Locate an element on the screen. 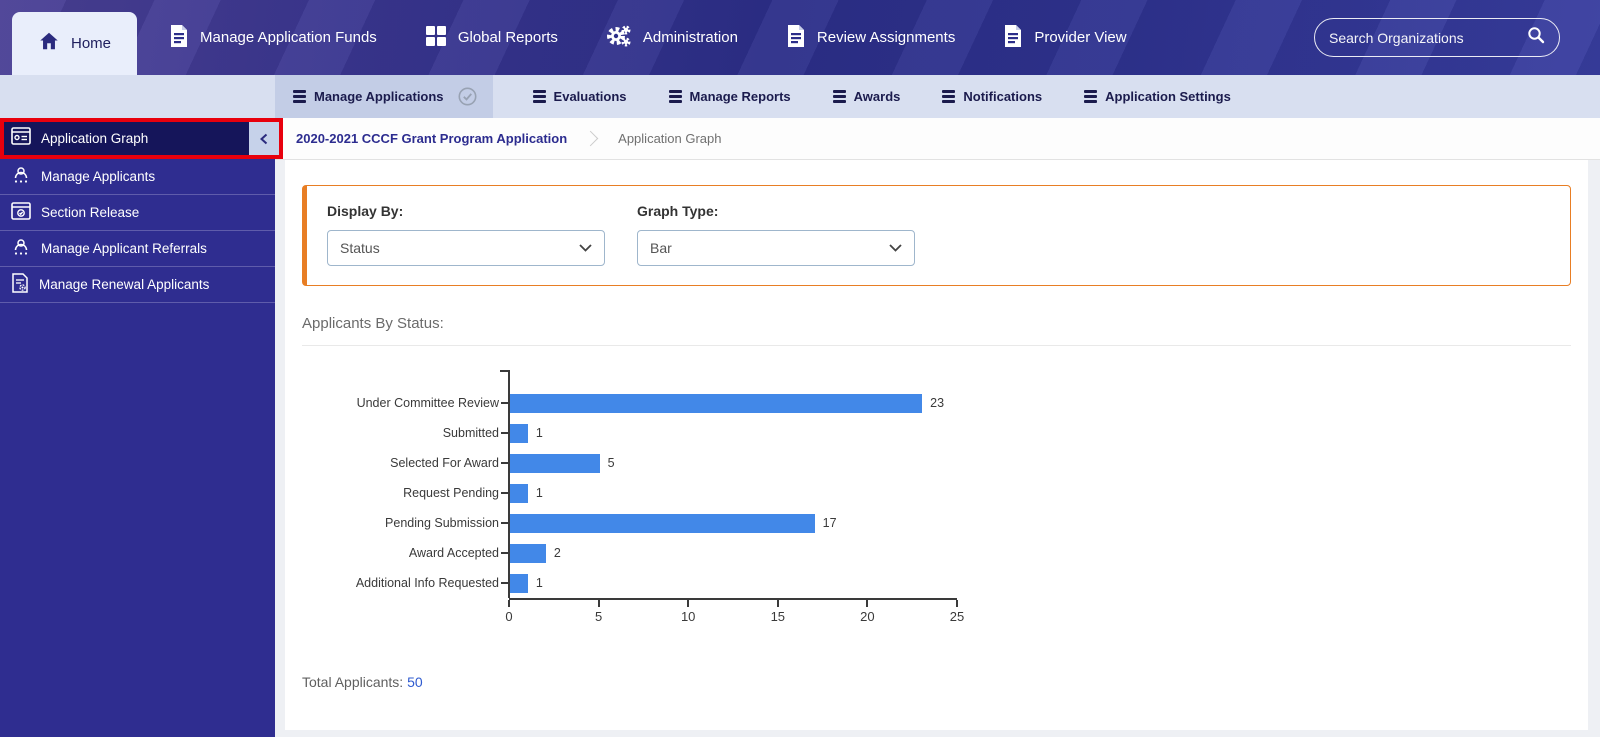 The width and height of the screenshot is (1600, 737). chart-y-axis is located at coordinates (509, 484).